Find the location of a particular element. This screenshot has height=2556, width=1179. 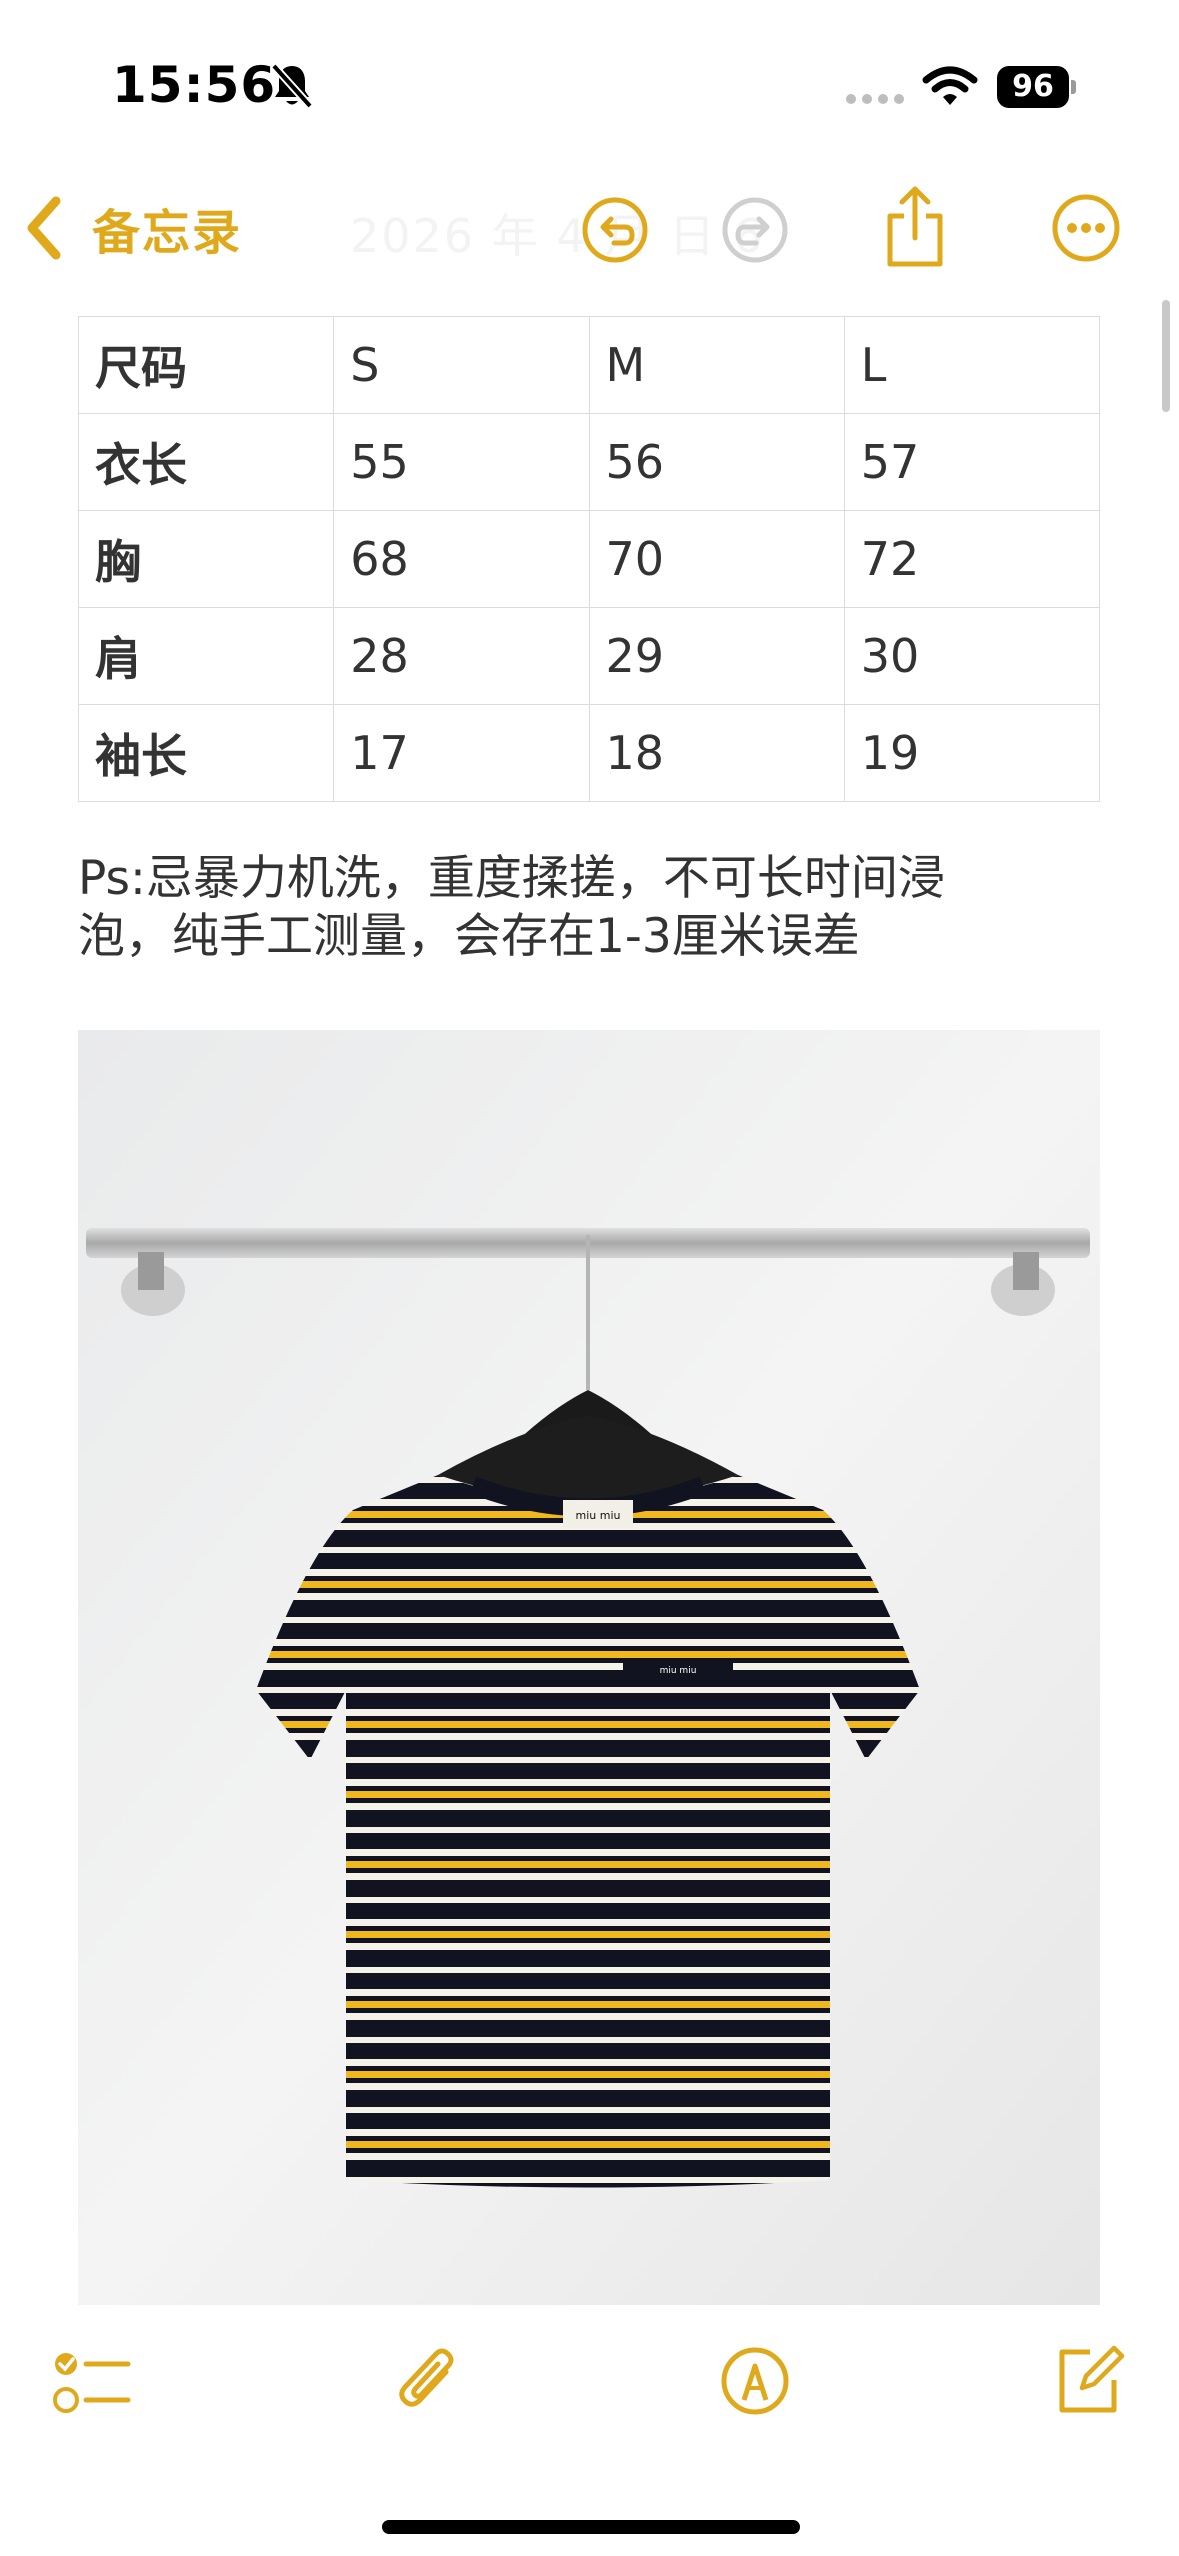

back-label: 备忘录 is located at coordinates (167, 233).